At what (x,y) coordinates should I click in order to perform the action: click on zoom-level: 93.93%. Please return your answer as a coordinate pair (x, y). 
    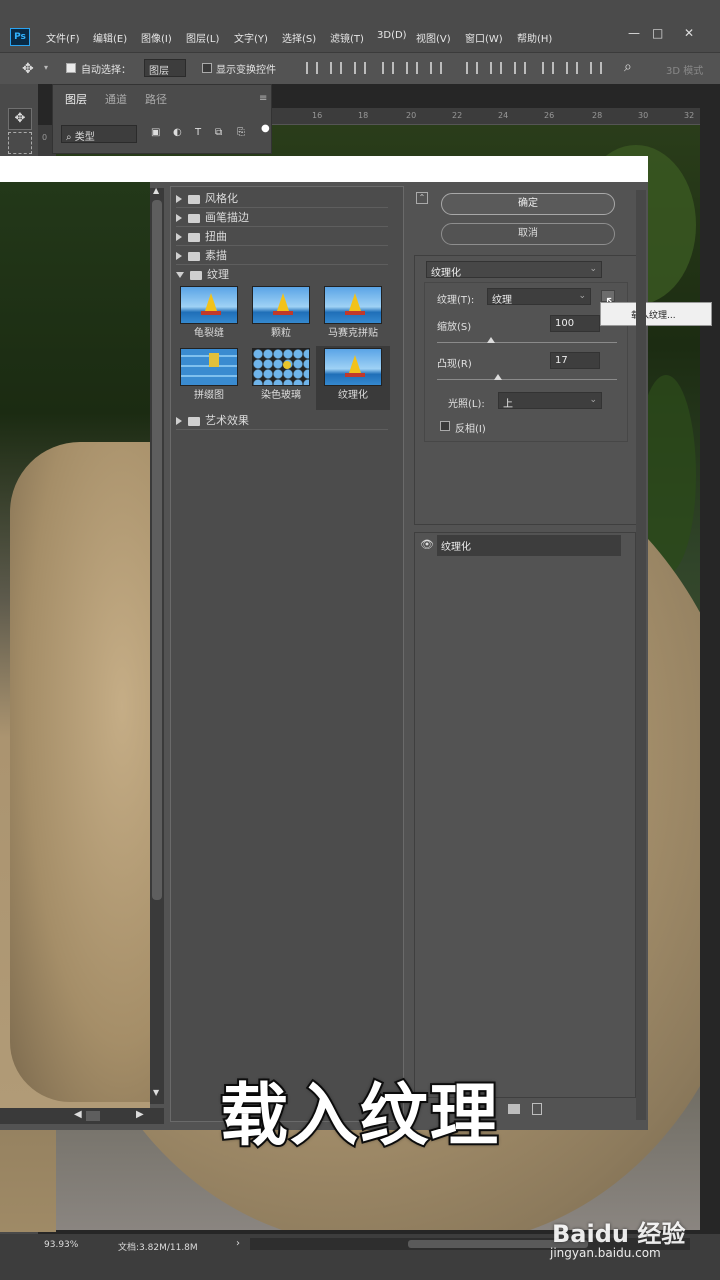
    Looking at the image, I should click on (61, 1245).